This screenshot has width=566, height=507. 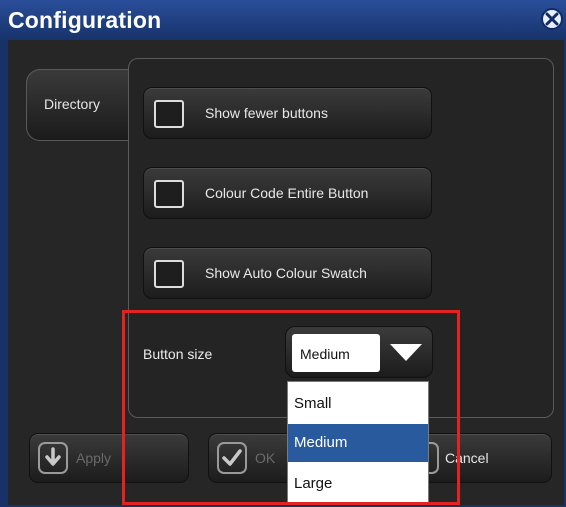 I want to click on apply-button: Apply, so click(x=109, y=458).